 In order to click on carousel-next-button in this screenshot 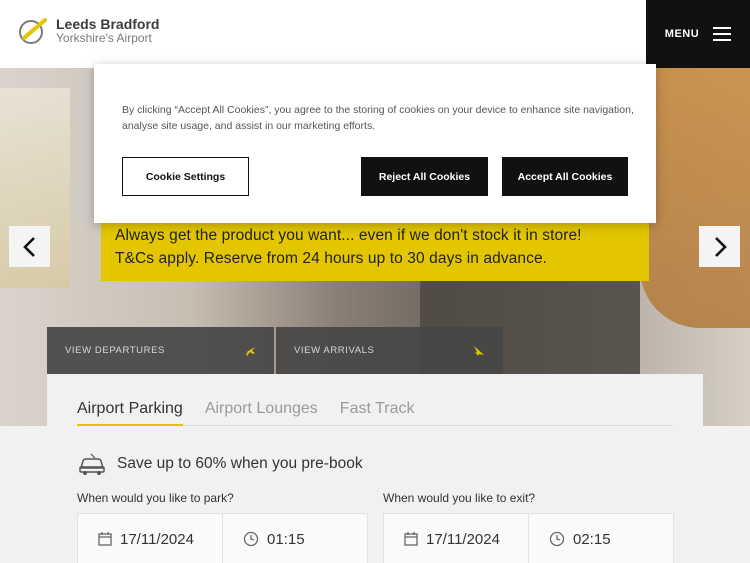, I will do `click(719, 246)`.